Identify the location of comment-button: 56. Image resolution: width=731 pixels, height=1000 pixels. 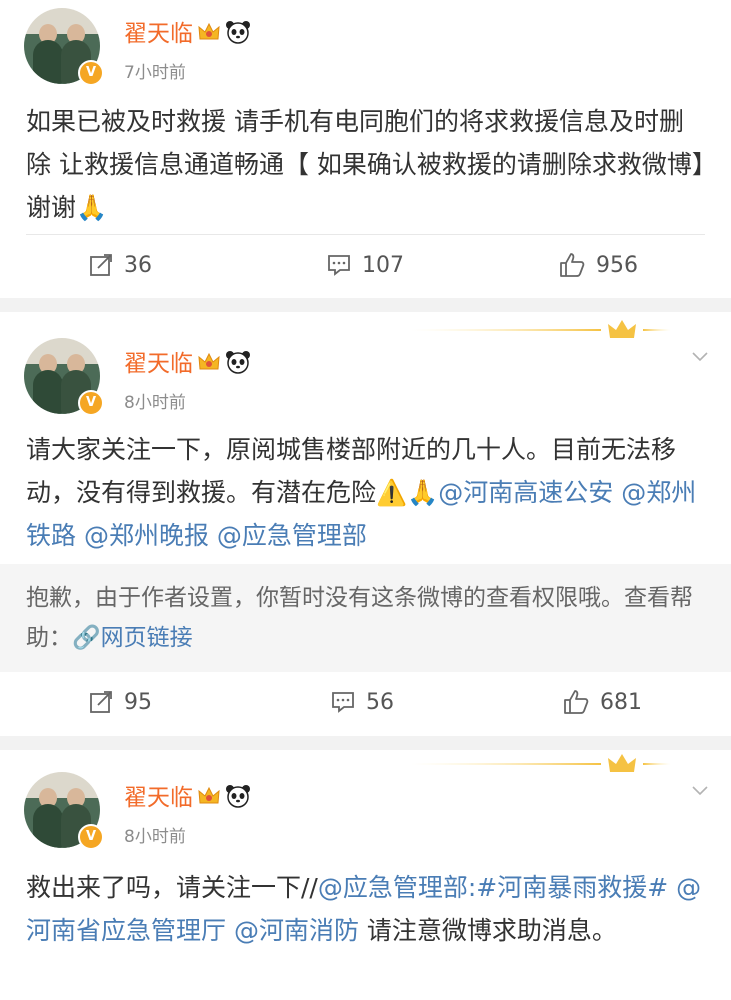
(362, 702).